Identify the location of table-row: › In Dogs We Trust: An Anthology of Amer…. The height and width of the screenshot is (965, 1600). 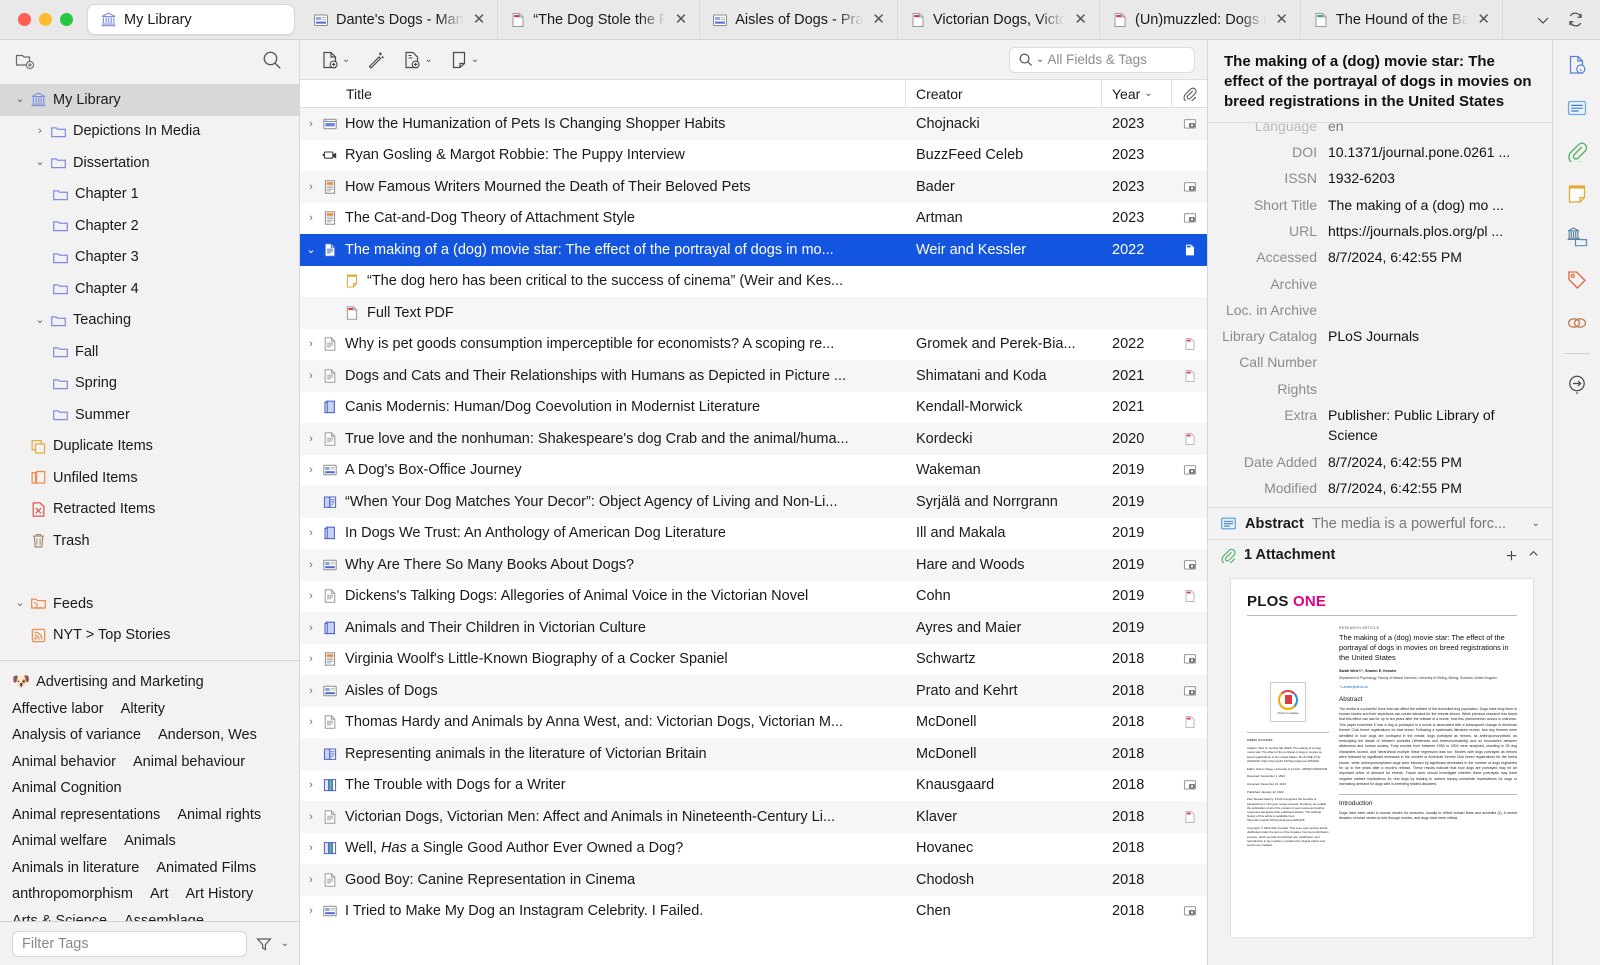
(753, 534).